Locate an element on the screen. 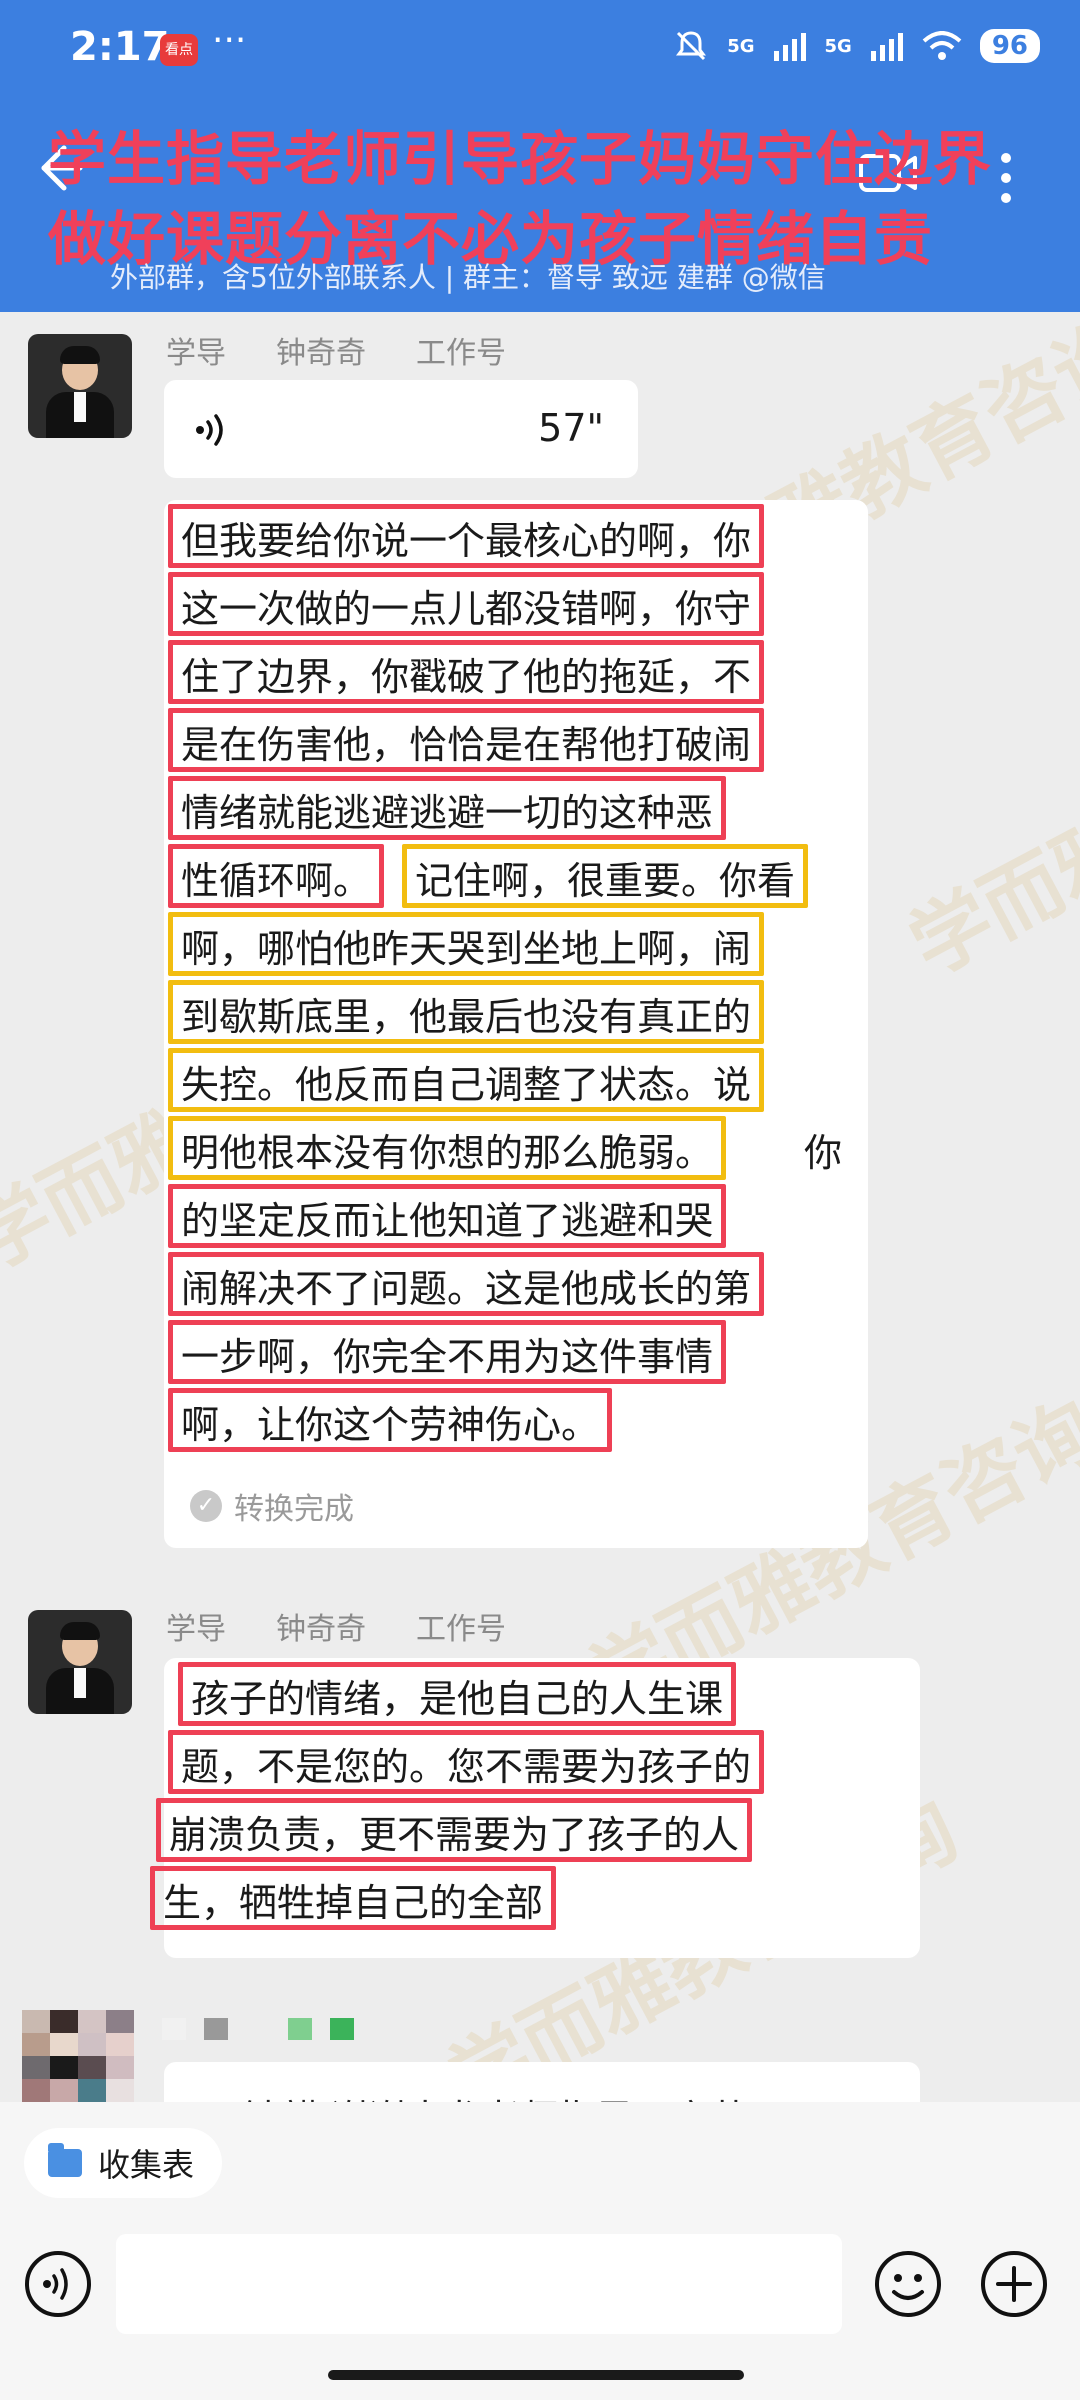 The image size is (1080, 2400). plus-icon is located at coordinates (1014, 2284).